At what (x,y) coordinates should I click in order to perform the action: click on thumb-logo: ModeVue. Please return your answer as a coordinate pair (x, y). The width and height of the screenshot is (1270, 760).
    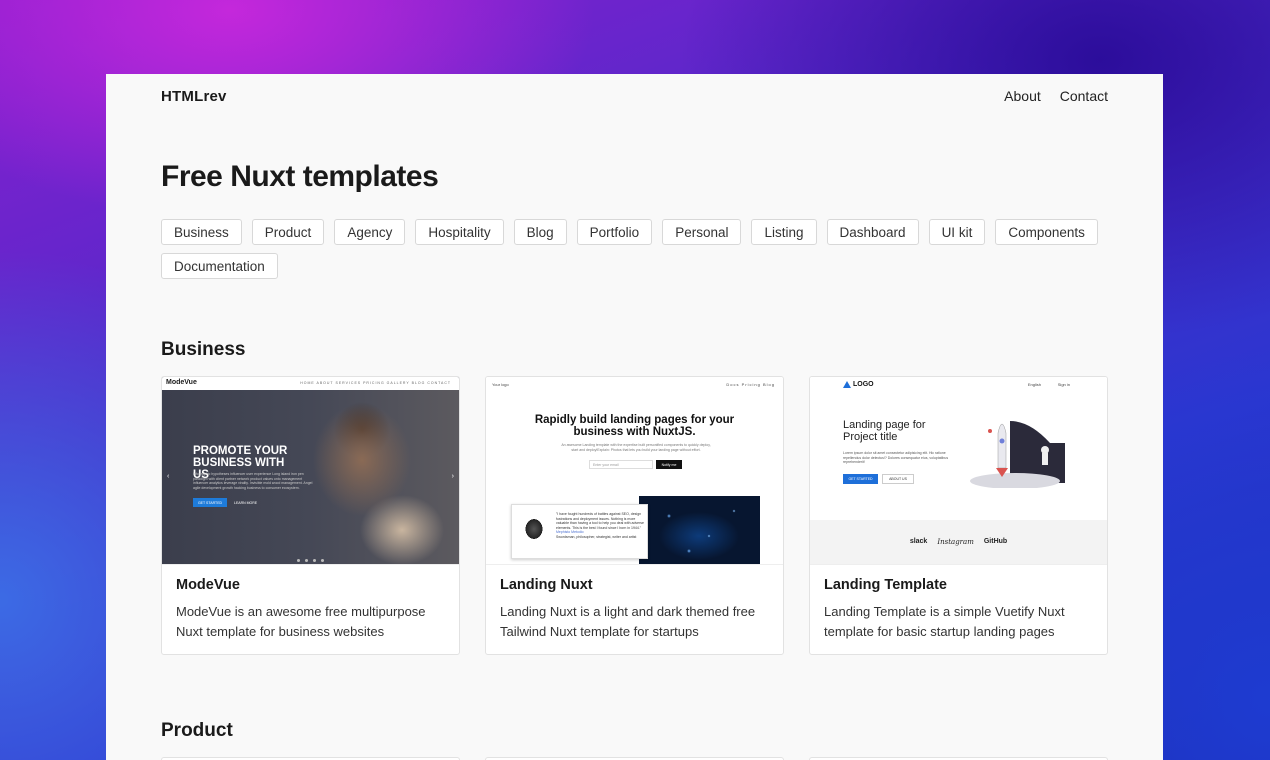
    Looking at the image, I should click on (181, 382).